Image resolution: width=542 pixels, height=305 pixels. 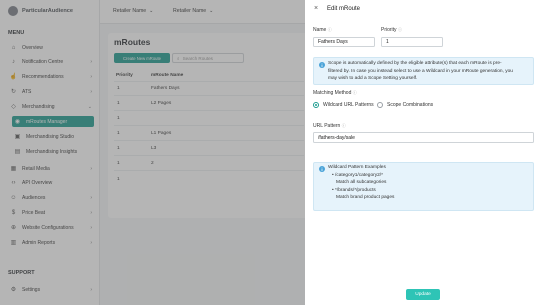 I want to click on example-pattern: • */brands/*/products, so click(x=354, y=190).